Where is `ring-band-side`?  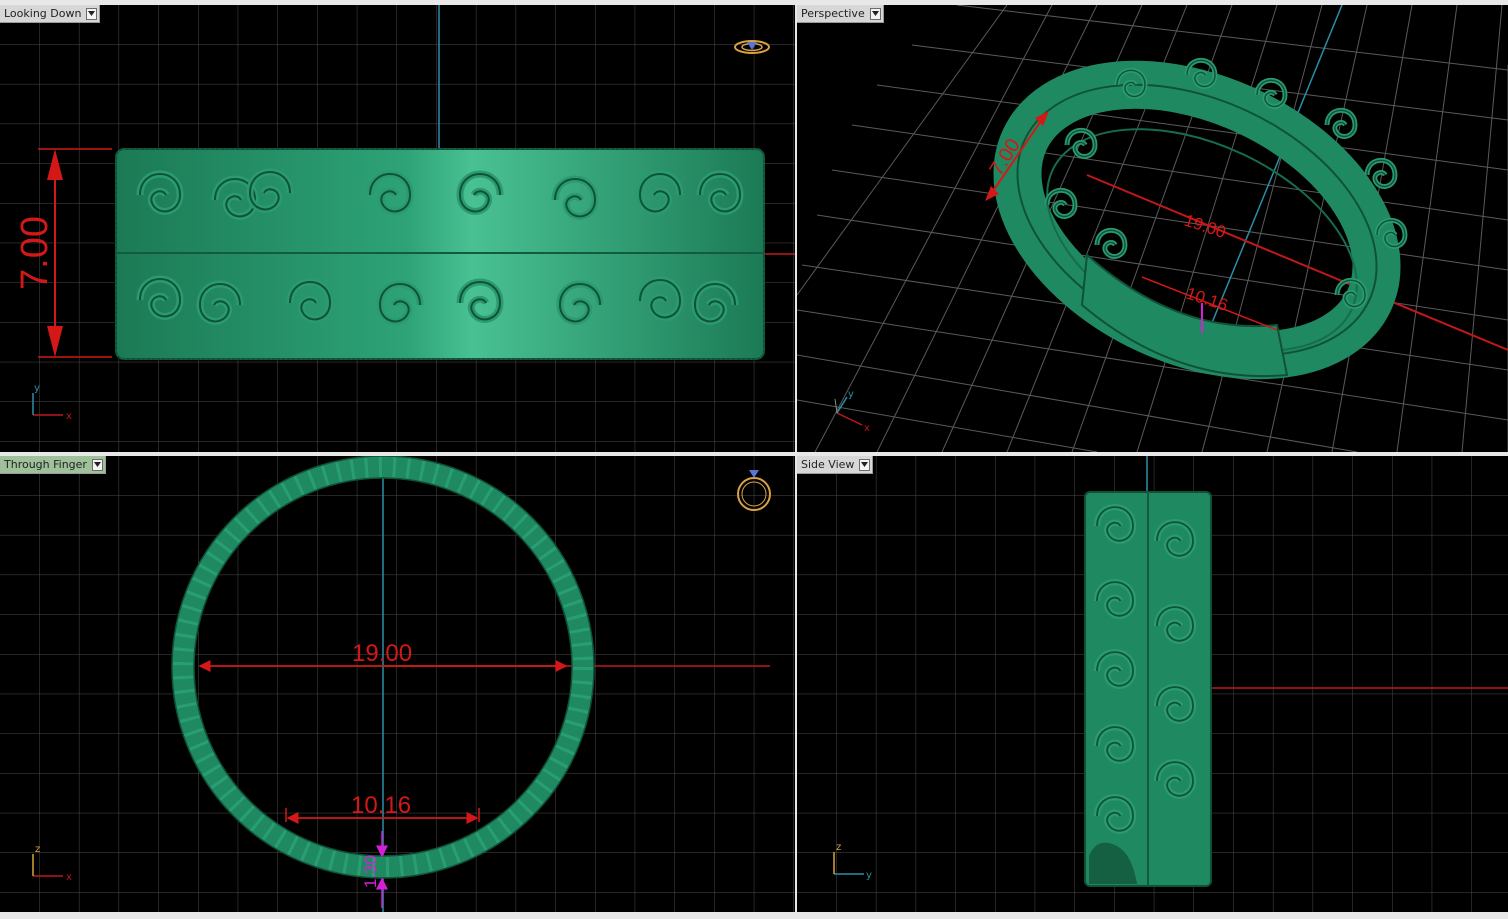 ring-band-side is located at coordinates (1148, 689).